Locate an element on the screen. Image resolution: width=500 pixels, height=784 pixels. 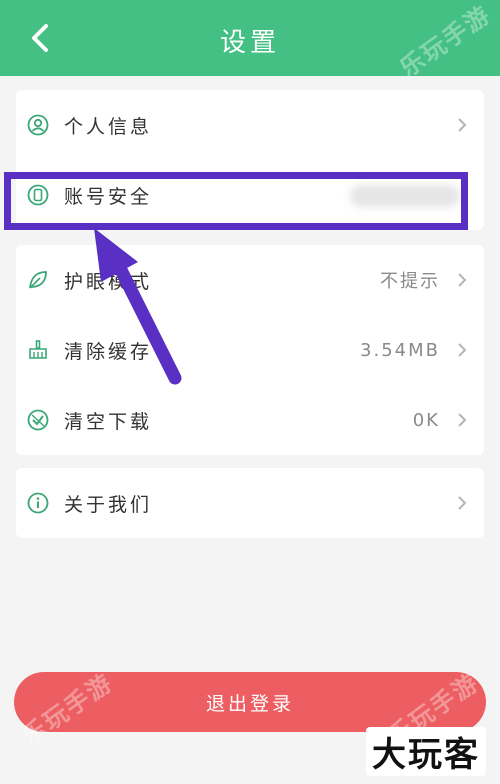
logout-label: 退出登录 is located at coordinates (249, 703).